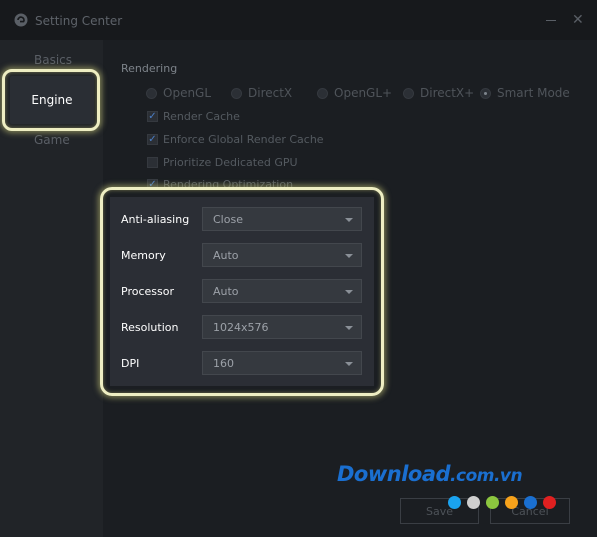 This screenshot has height=537, width=597. I want to click on radio-selected-icon, so click(485, 93).